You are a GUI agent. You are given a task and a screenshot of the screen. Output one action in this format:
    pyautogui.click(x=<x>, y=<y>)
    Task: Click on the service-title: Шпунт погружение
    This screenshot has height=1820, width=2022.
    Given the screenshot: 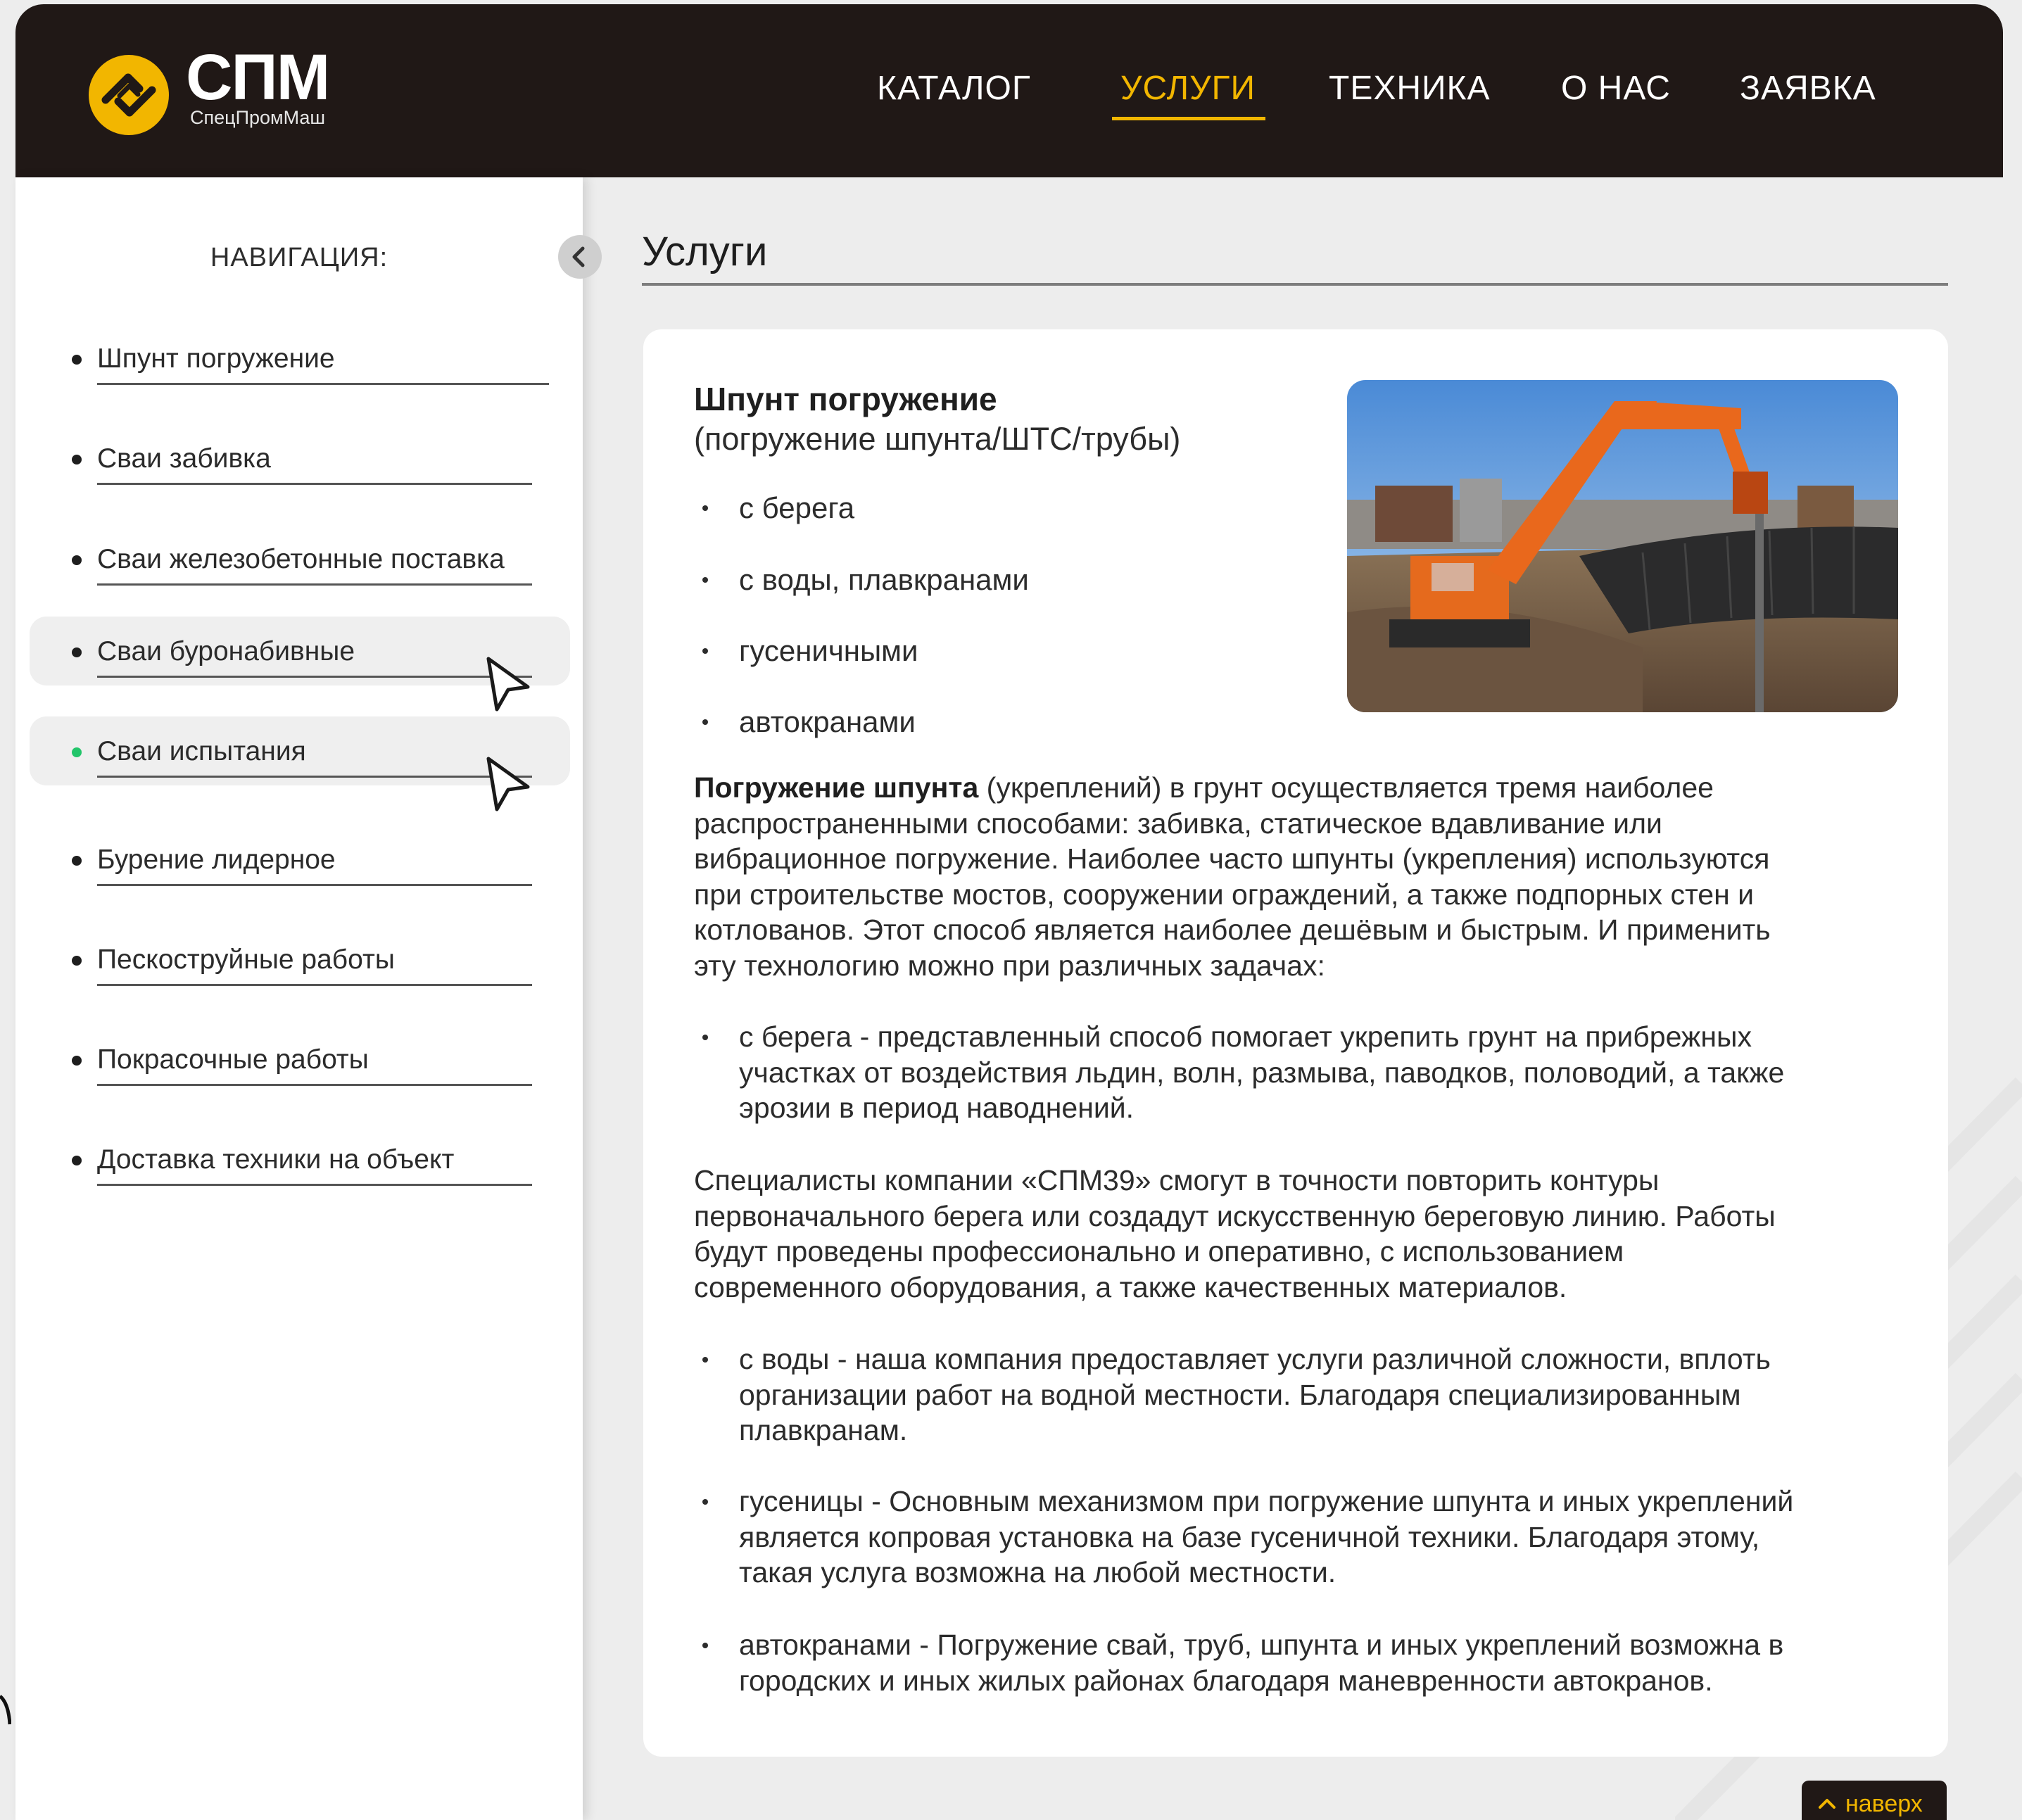 What is the action you would take?
    pyautogui.click(x=845, y=399)
    